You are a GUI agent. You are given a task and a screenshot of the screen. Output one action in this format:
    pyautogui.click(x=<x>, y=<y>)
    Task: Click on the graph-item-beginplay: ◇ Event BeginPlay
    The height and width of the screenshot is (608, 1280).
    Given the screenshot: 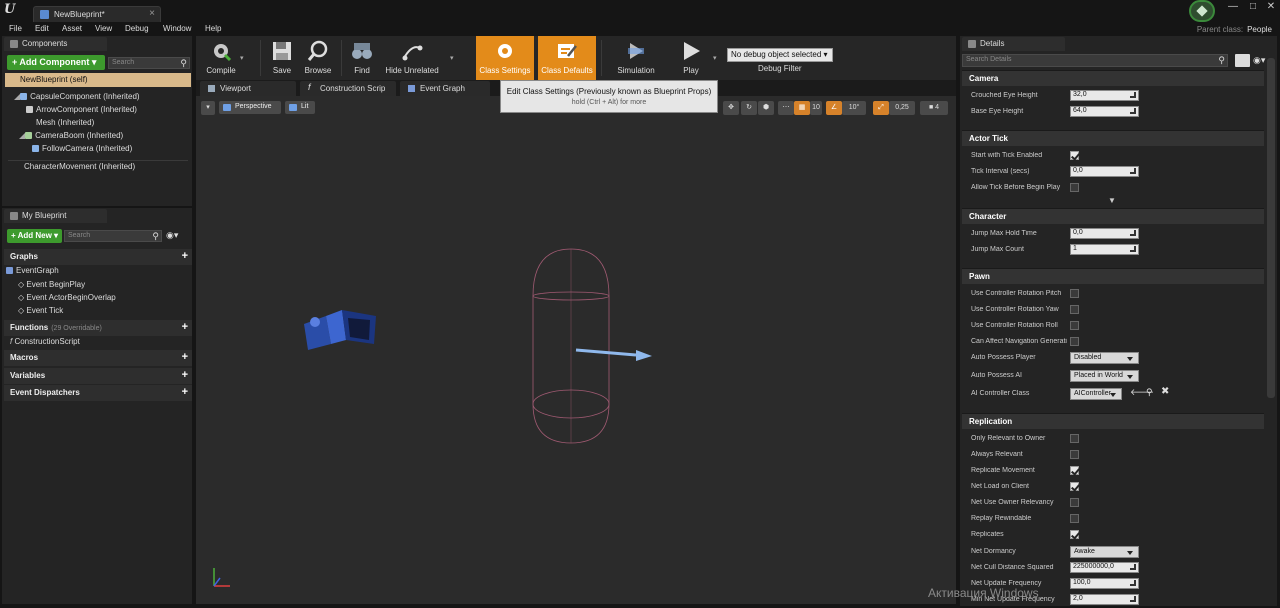 What is the action you would take?
    pyautogui.click(x=113, y=286)
    